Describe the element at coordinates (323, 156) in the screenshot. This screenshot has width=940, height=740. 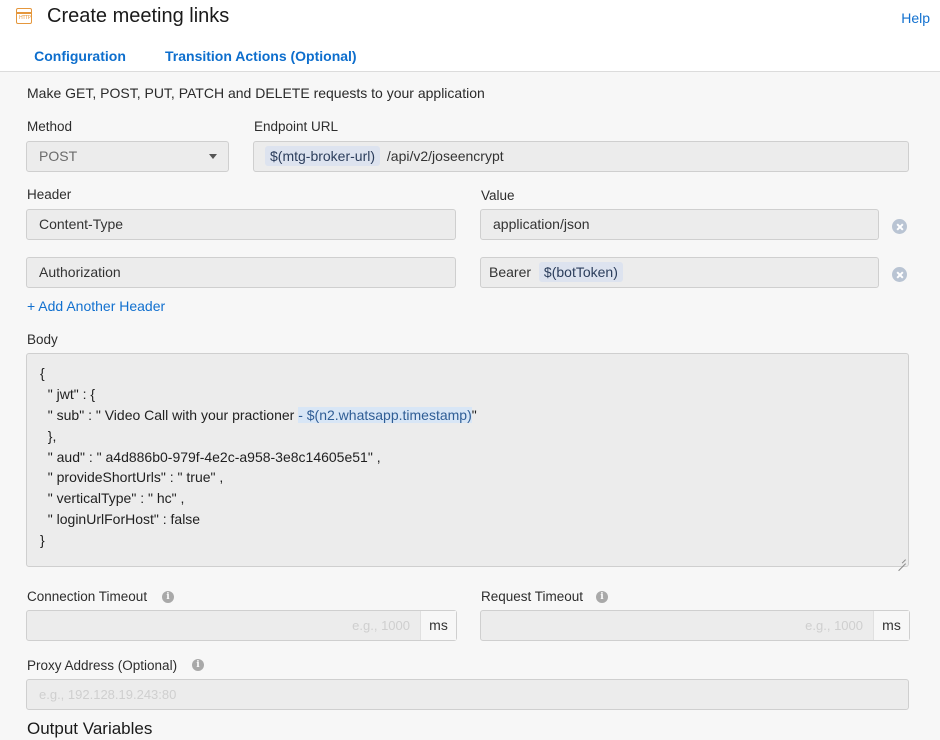
I see `endpoint-variable-chip: $(mtg-broker-url)` at that location.